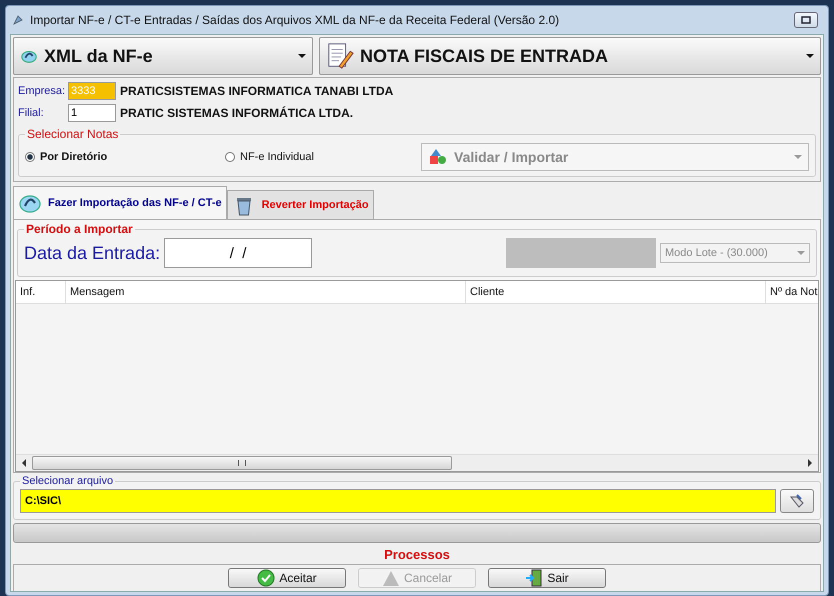  Describe the element at coordinates (163, 56) in the screenshot. I see `module-dropdown: XML da NF-e` at that location.